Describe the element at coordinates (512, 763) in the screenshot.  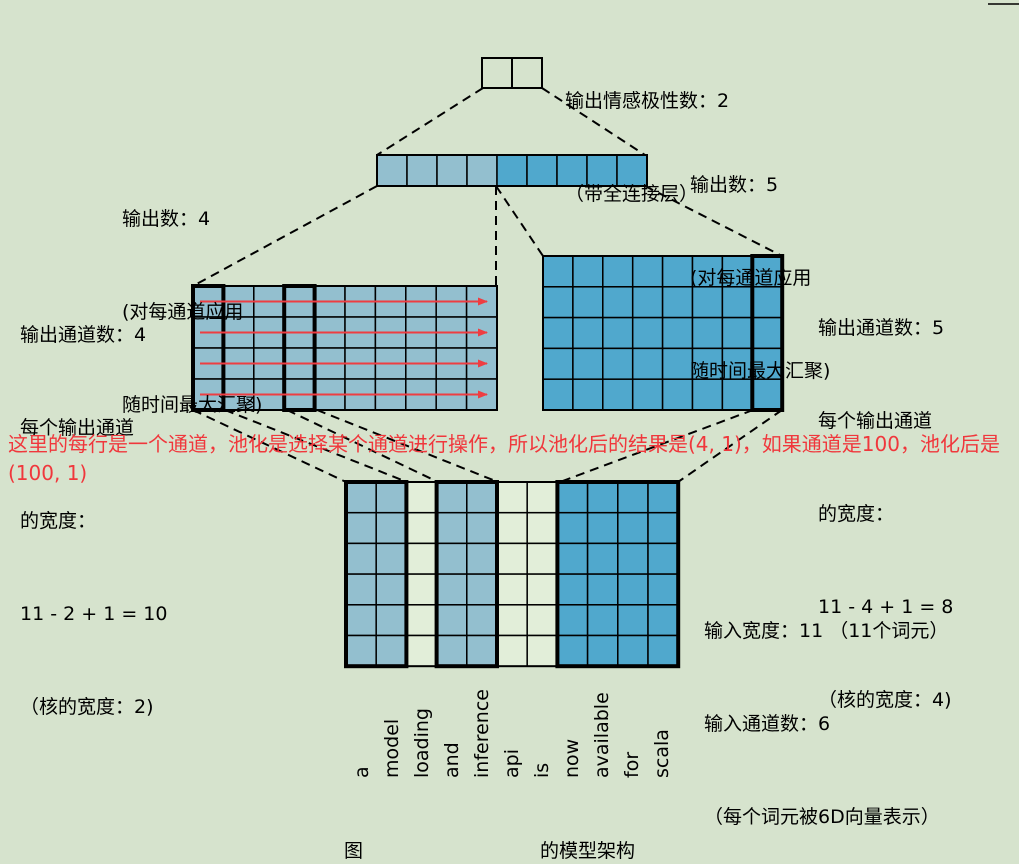
I see `token-5: api` at that location.